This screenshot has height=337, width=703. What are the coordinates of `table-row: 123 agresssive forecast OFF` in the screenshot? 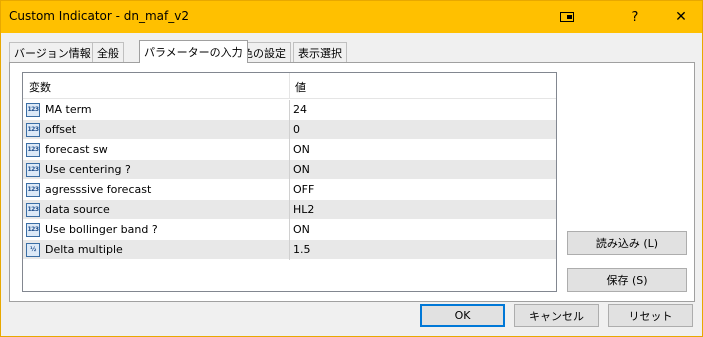 It's located at (289, 190).